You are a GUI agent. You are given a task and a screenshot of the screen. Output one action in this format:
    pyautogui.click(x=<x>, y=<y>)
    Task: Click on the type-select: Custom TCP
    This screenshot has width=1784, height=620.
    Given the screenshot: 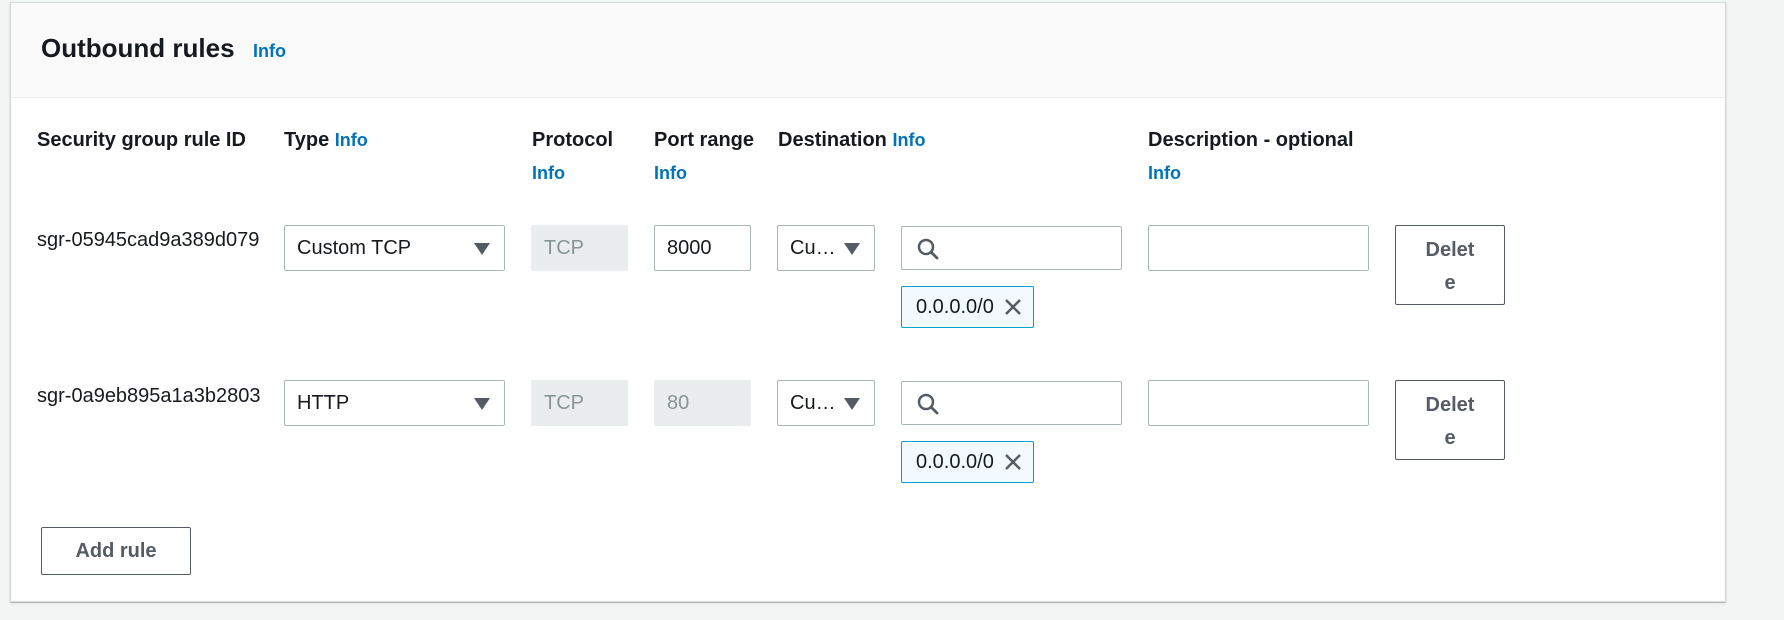 What is the action you would take?
    pyautogui.click(x=394, y=248)
    